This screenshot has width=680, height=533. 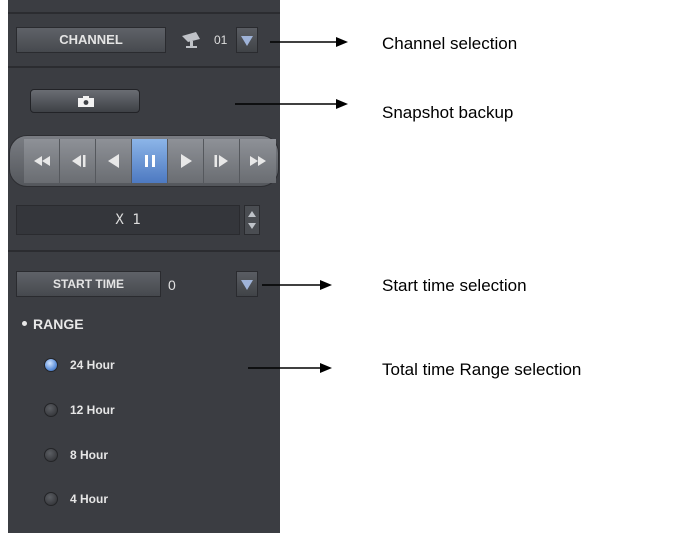 I want to click on rewind-fast-button, so click(x=42, y=161).